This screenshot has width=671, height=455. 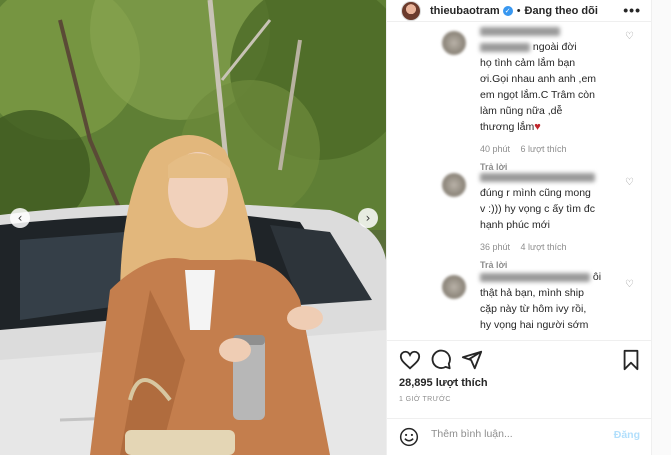 What do you see at coordinates (661, 227) in the screenshot?
I see `page-gutter` at bounding box center [661, 227].